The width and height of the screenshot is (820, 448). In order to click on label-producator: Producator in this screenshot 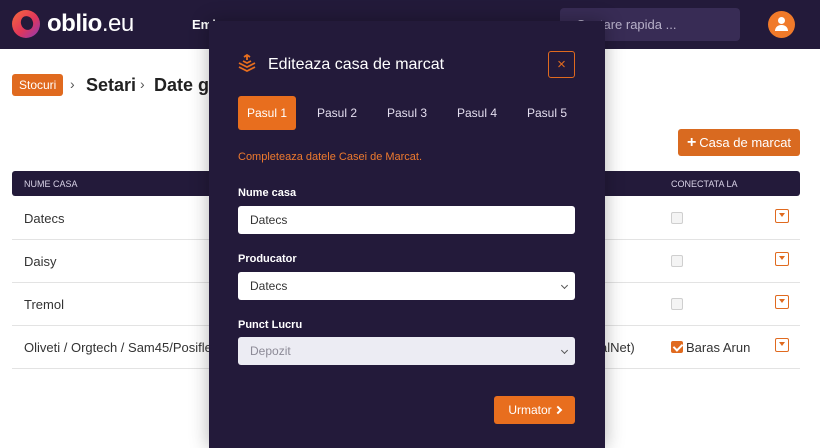, I will do `click(267, 259)`.